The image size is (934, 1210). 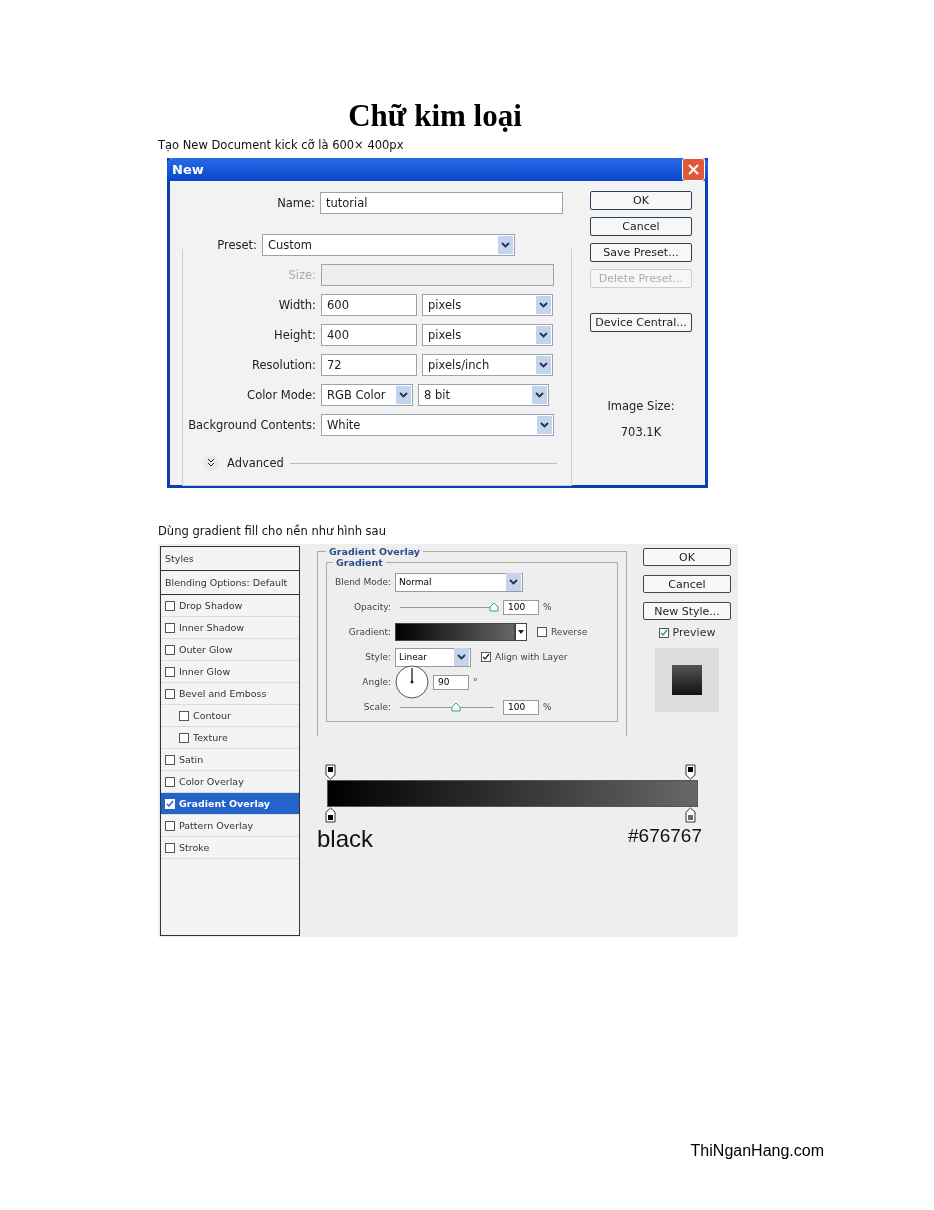 What do you see at coordinates (569, 632) in the screenshot?
I see `checkbox-label: Reverse` at bounding box center [569, 632].